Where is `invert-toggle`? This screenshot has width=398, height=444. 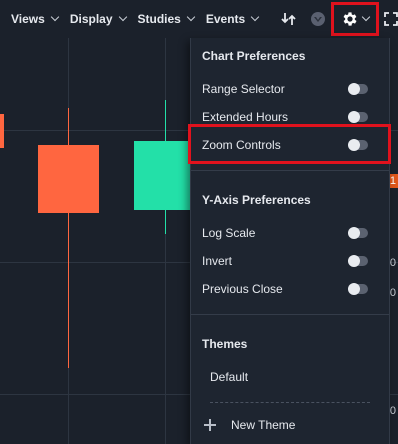 invert-toggle is located at coordinates (358, 261).